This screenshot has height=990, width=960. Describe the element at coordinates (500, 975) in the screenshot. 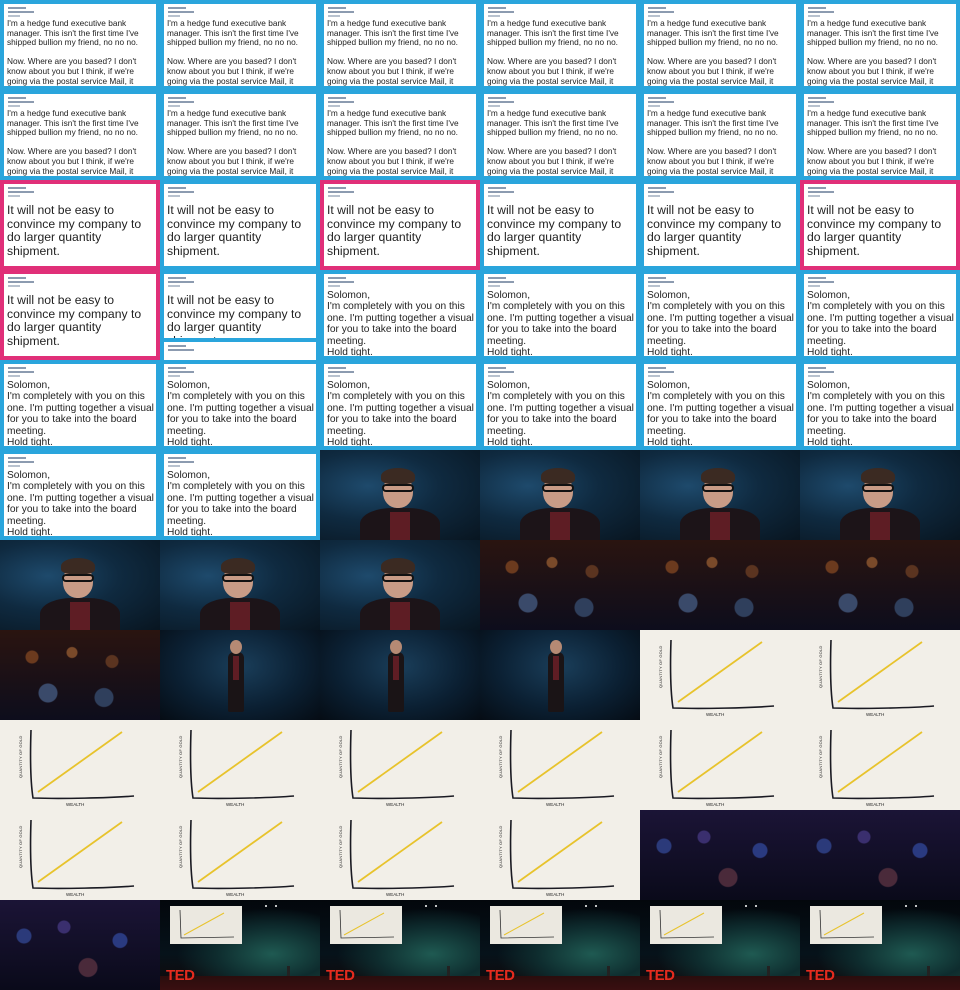

I see `ted-logo: TED` at that location.